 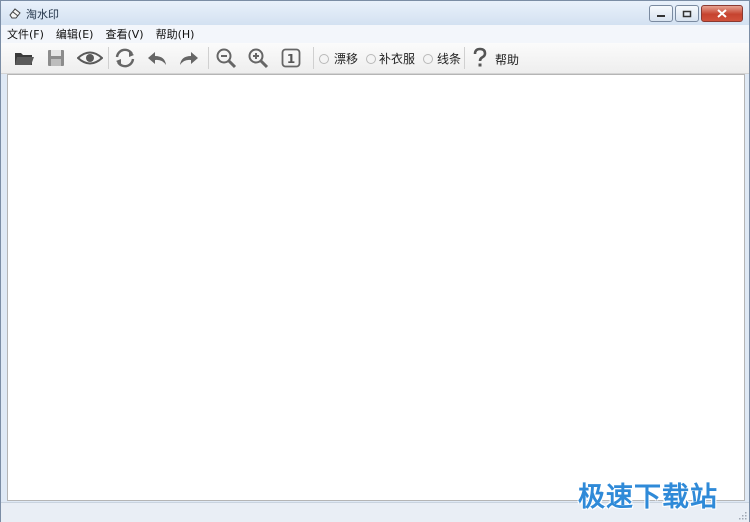 I want to click on minimize-button, so click(x=661, y=13).